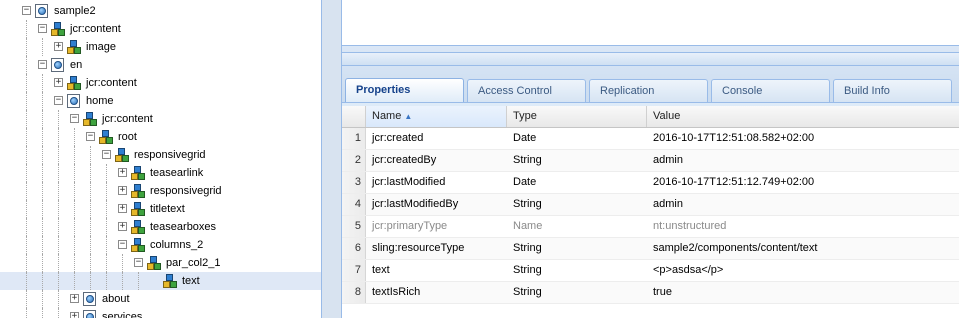 The image size is (959, 318). What do you see at coordinates (160, 101) in the screenshot?
I see `tree-node-row: − home` at bounding box center [160, 101].